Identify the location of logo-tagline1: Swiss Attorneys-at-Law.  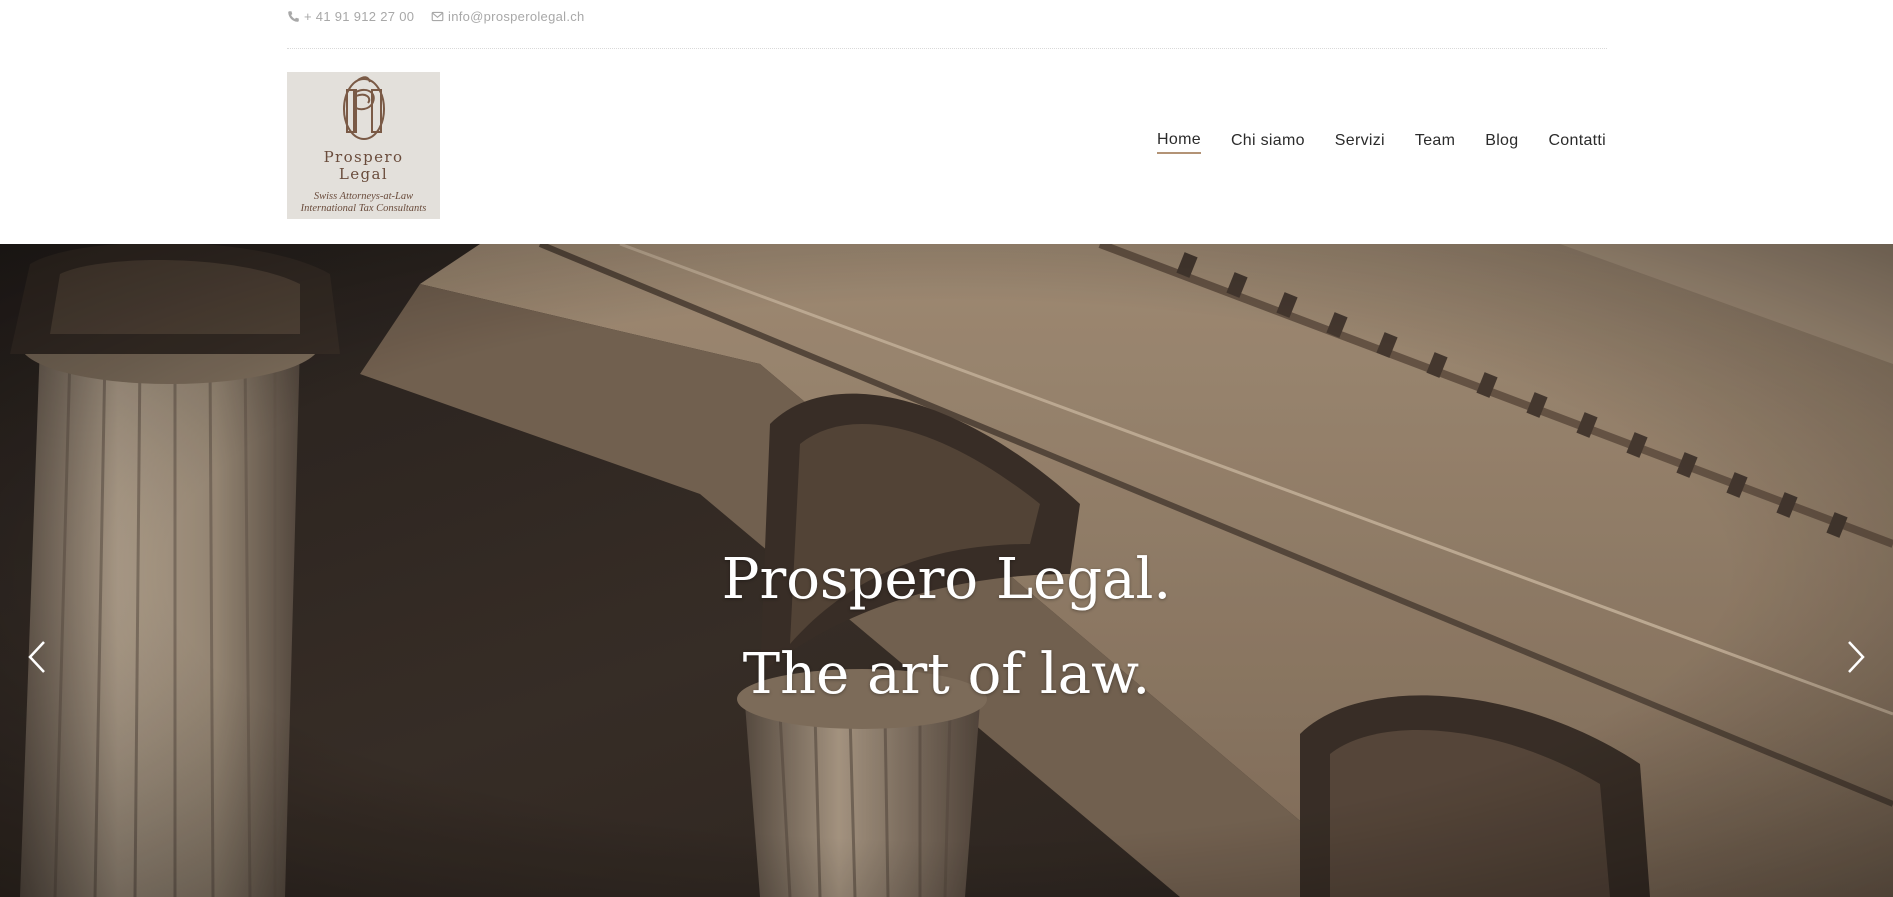
(363, 196).